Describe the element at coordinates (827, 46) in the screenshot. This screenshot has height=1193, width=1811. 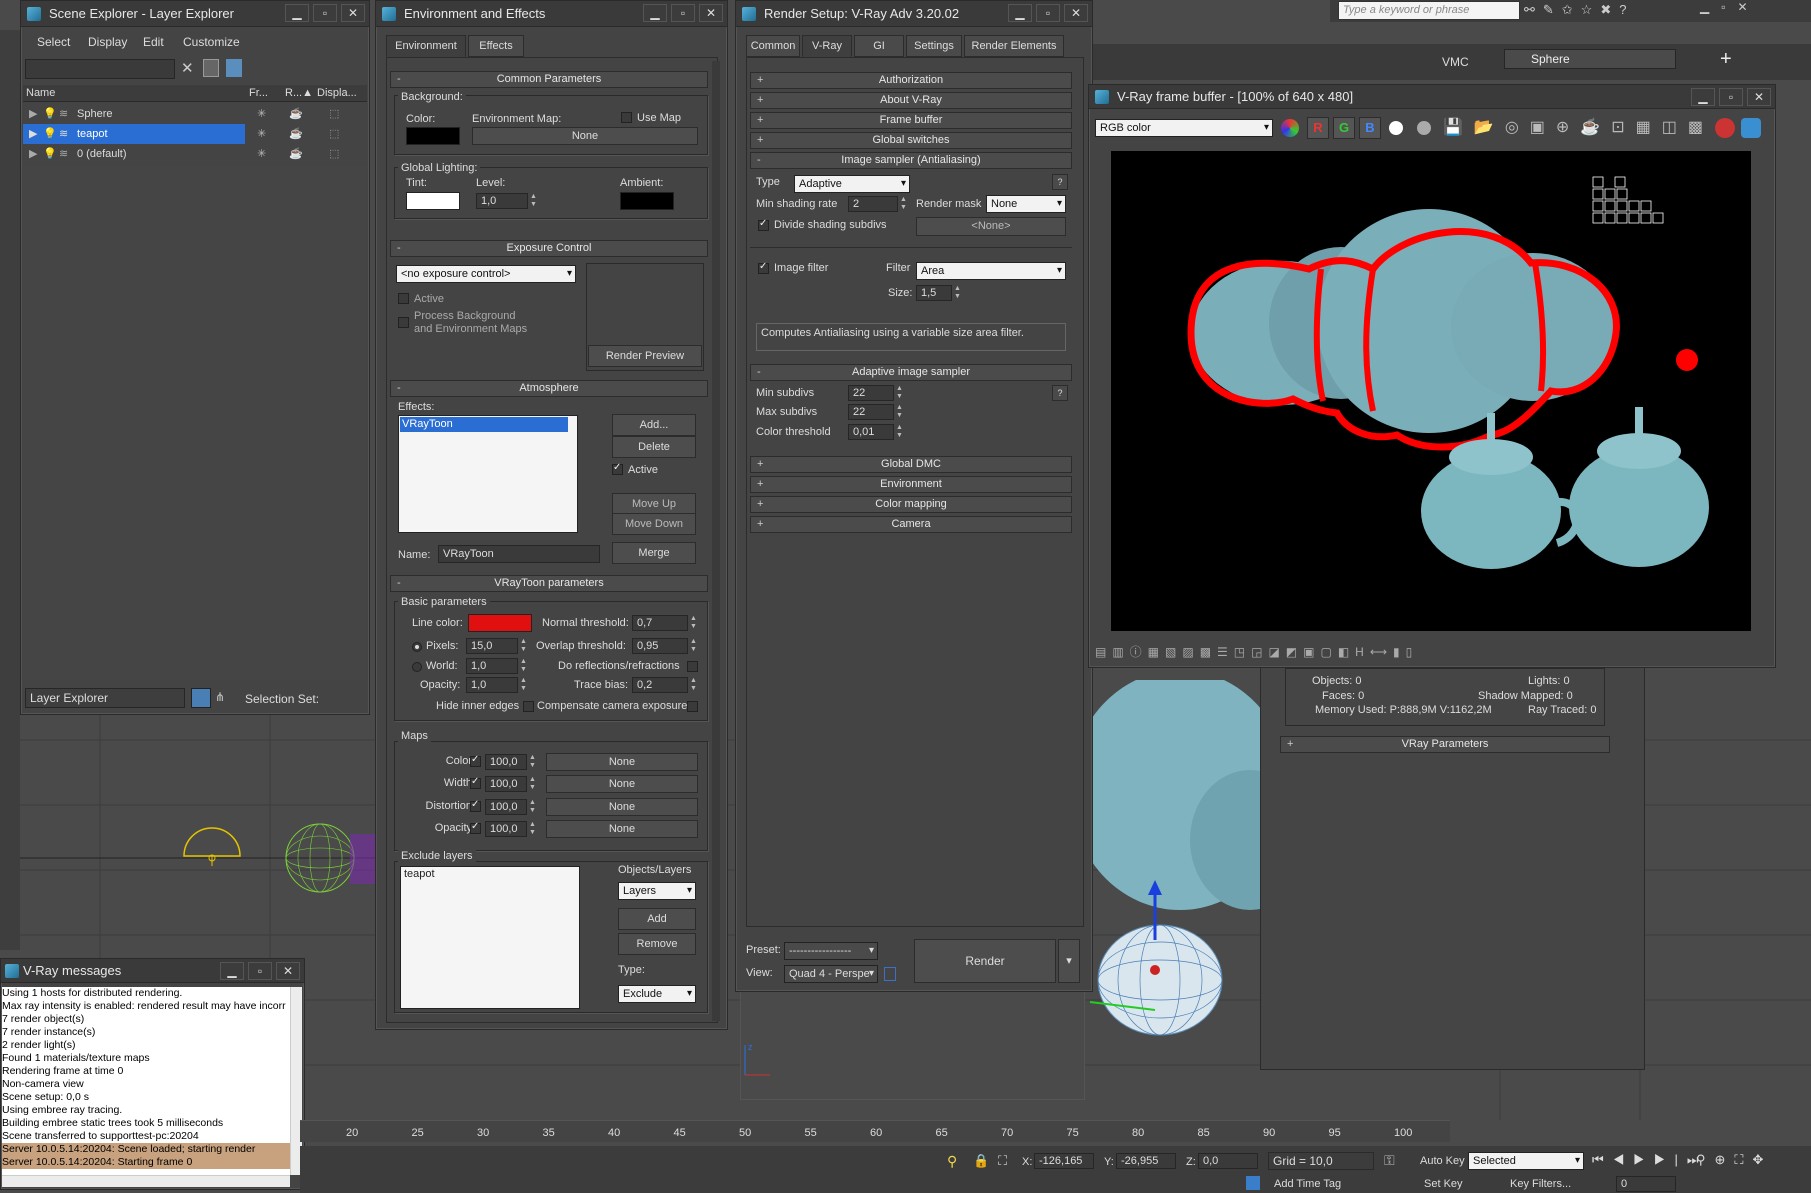
I see `tab-vray: V-Ray` at that location.